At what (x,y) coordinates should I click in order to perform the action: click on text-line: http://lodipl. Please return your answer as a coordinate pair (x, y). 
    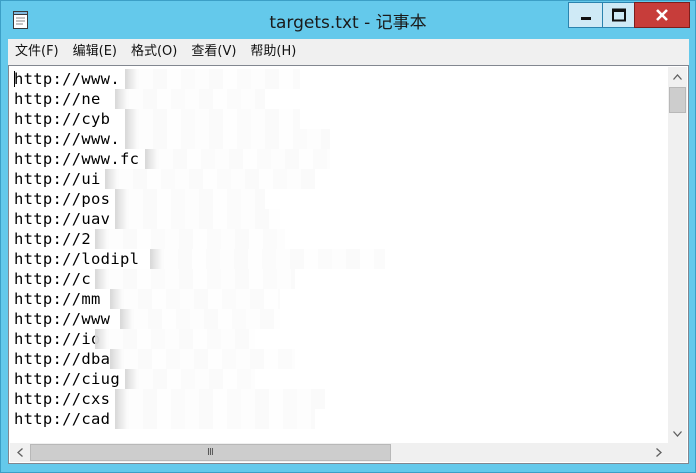
    Looking at the image, I should click on (77, 259).